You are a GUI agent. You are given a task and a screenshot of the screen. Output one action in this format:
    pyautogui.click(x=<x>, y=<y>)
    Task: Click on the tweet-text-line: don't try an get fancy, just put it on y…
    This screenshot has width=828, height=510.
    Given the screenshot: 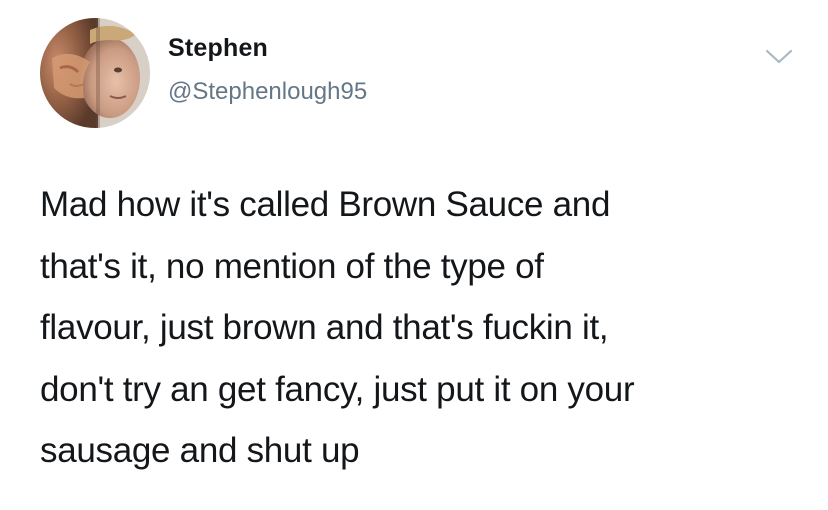 What is the action you would take?
    pyautogui.click(x=337, y=389)
    